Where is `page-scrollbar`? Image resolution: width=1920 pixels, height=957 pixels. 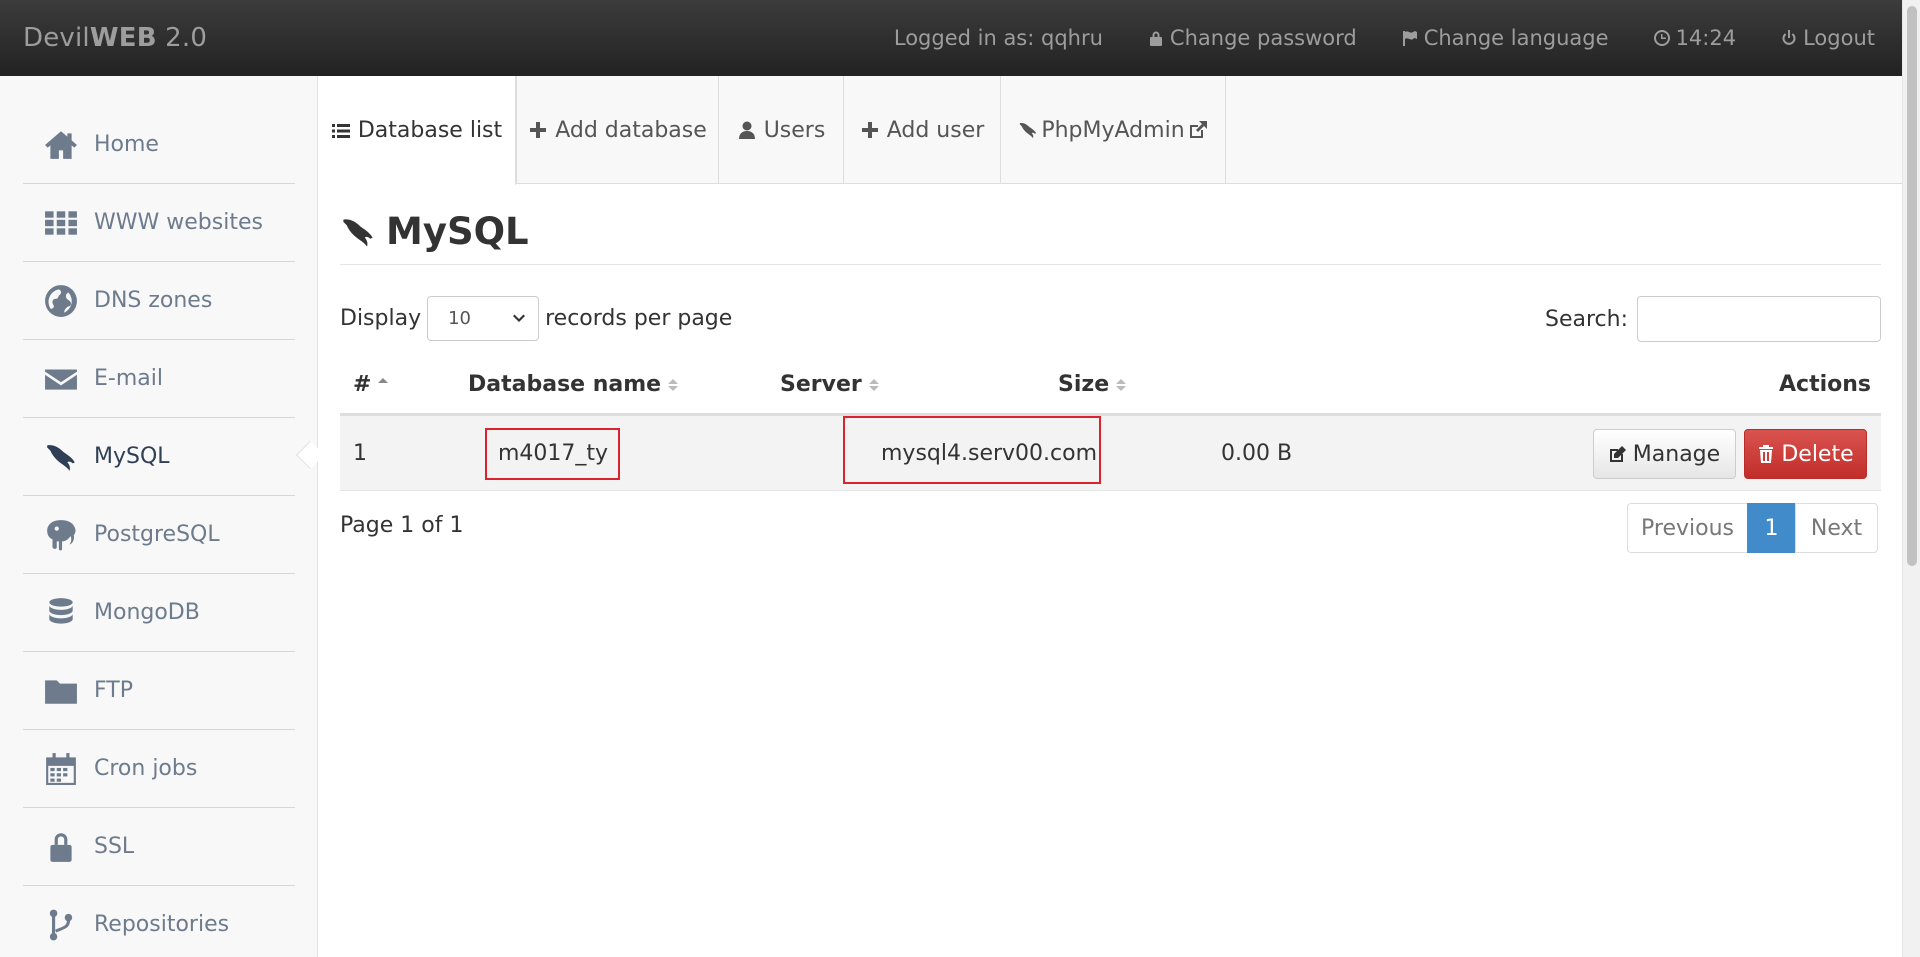 page-scrollbar is located at coordinates (1911, 478).